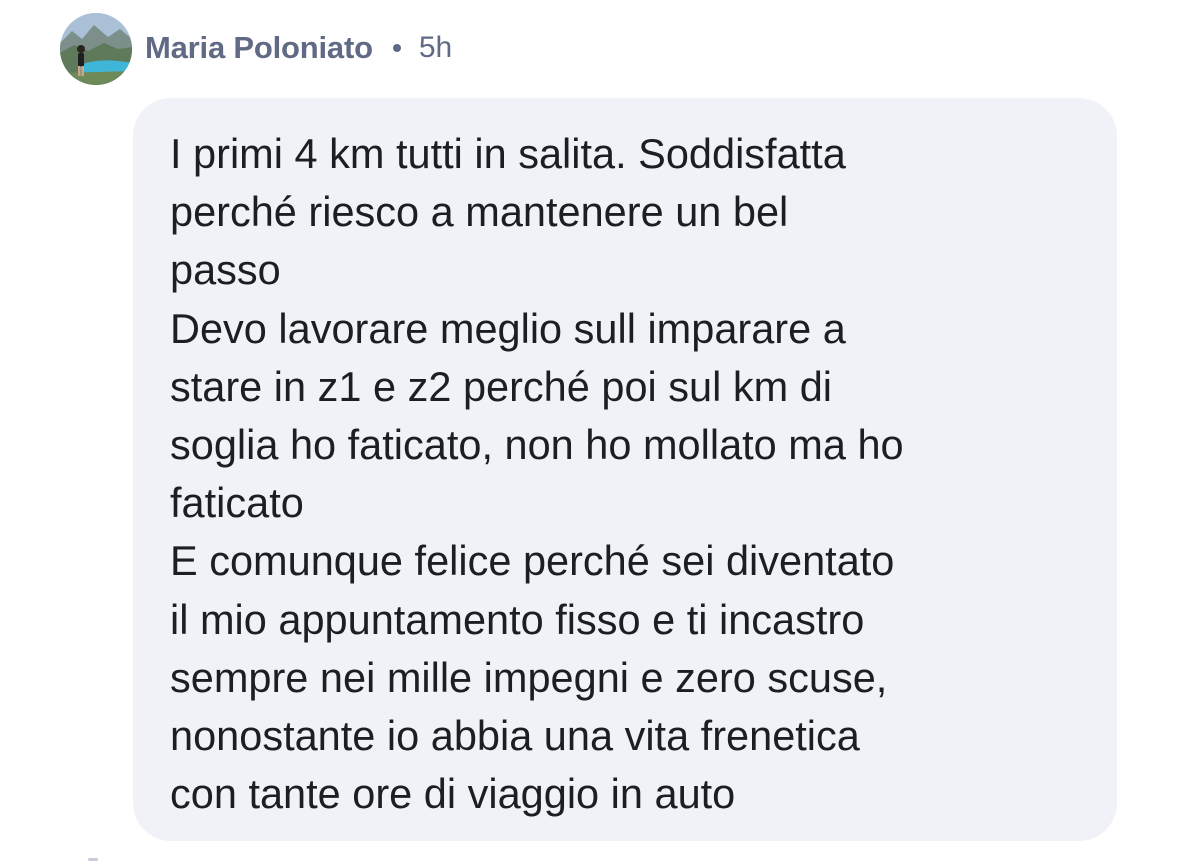  What do you see at coordinates (537, 445) in the screenshot?
I see `comment-text-line: soglia ho faticato, non ho mollato ma ho` at bounding box center [537, 445].